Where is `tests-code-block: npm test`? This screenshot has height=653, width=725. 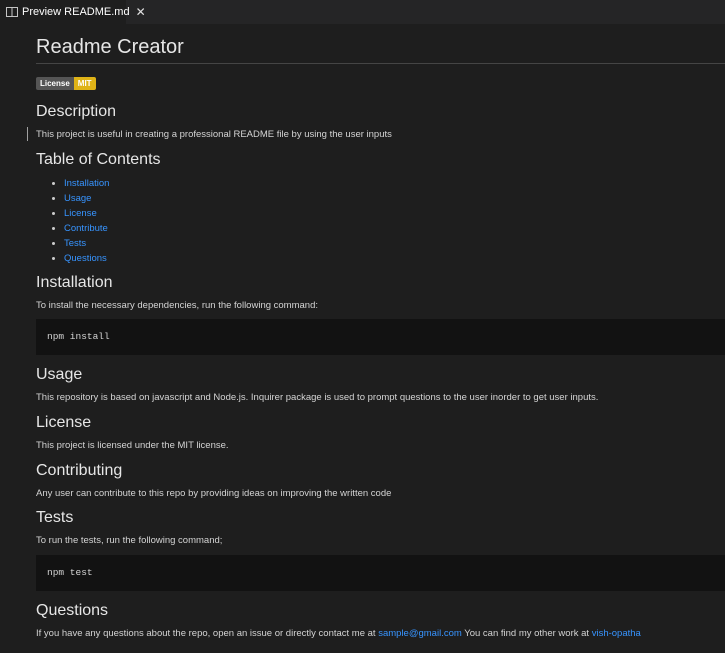 tests-code-block: npm test is located at coordinates (380, 573).